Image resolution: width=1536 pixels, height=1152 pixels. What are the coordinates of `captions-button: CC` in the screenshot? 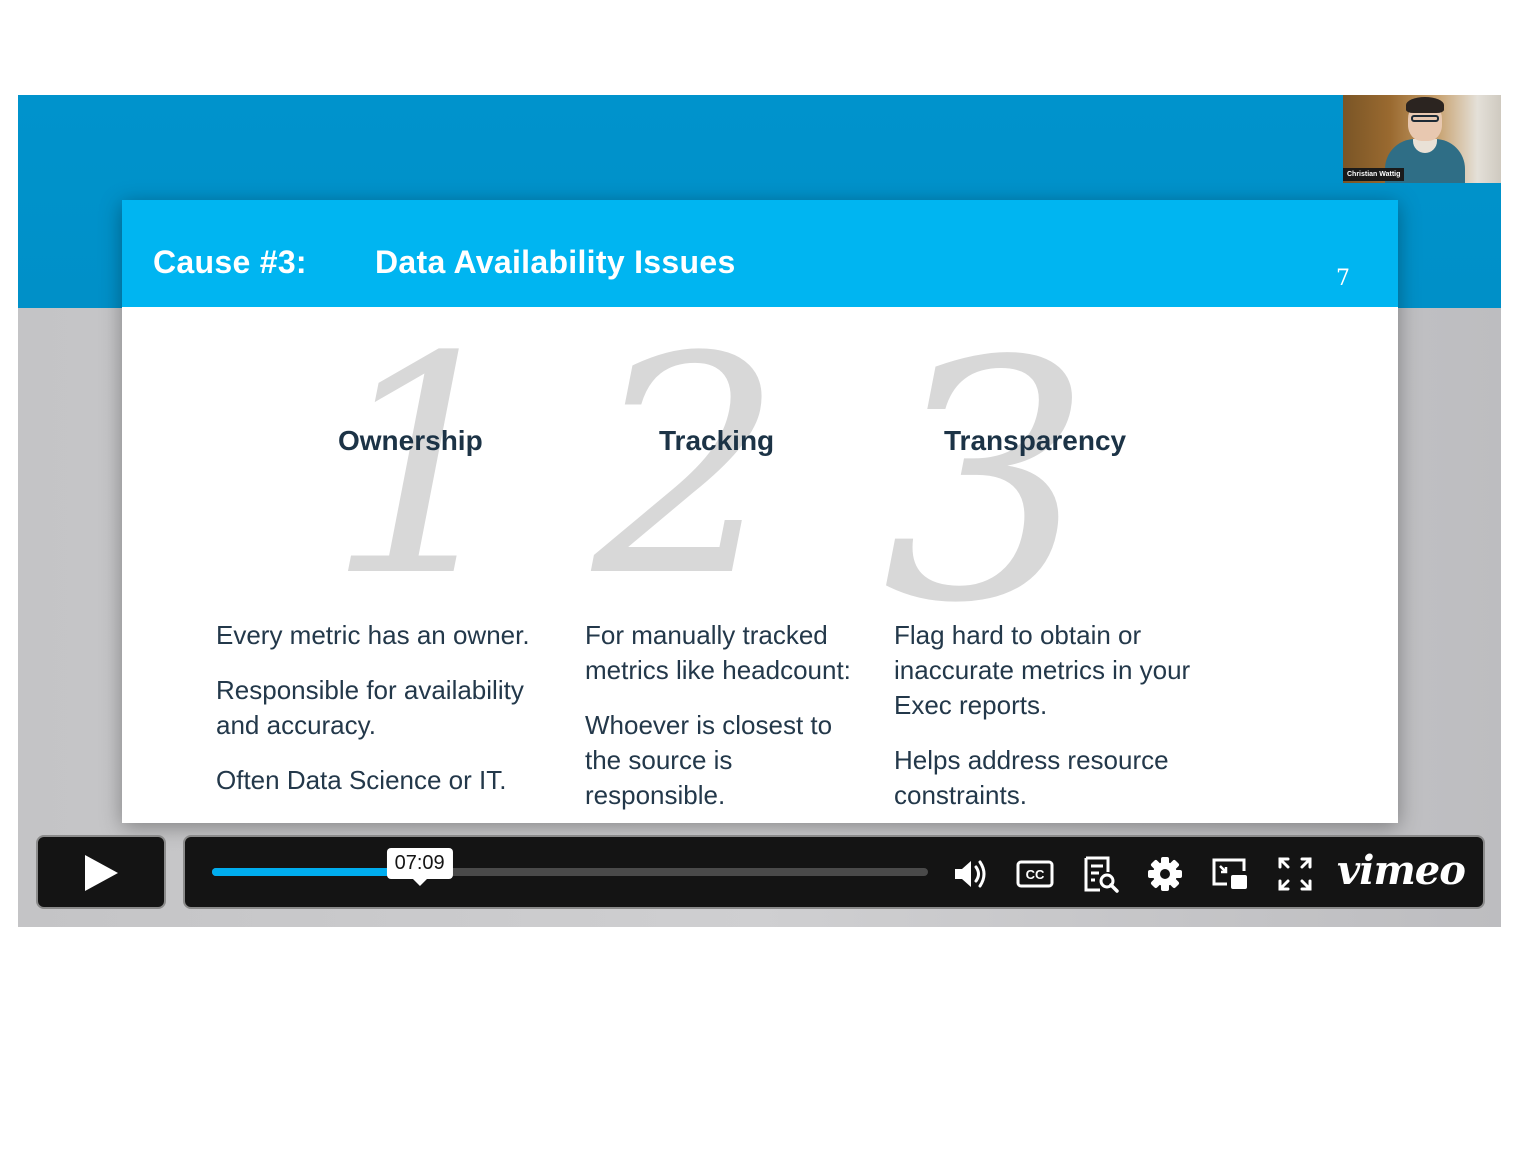 It's located at (1035, 874).